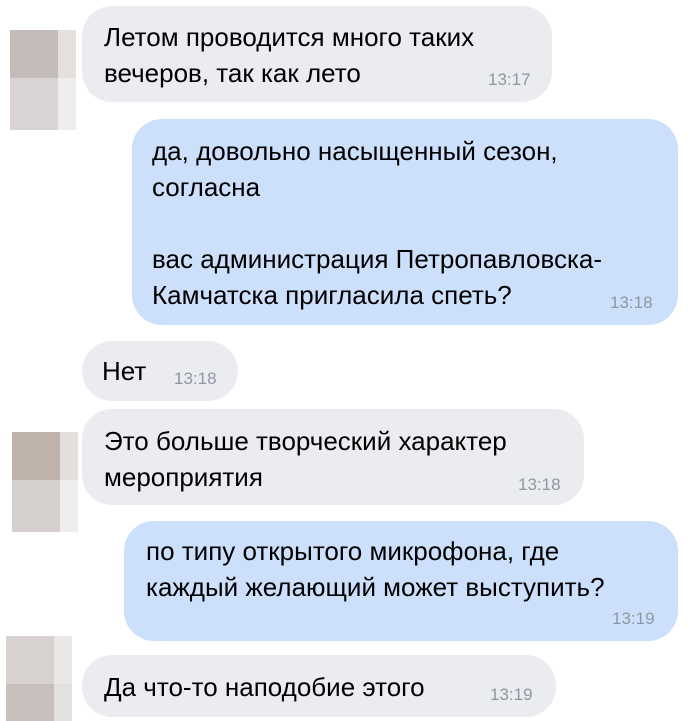 This screenshot has height=721, width=700. What do you see at coordinates (509, 79) in the screenshot?
I see `message-timestamp: 13:17` at bounding box center [509, 79].